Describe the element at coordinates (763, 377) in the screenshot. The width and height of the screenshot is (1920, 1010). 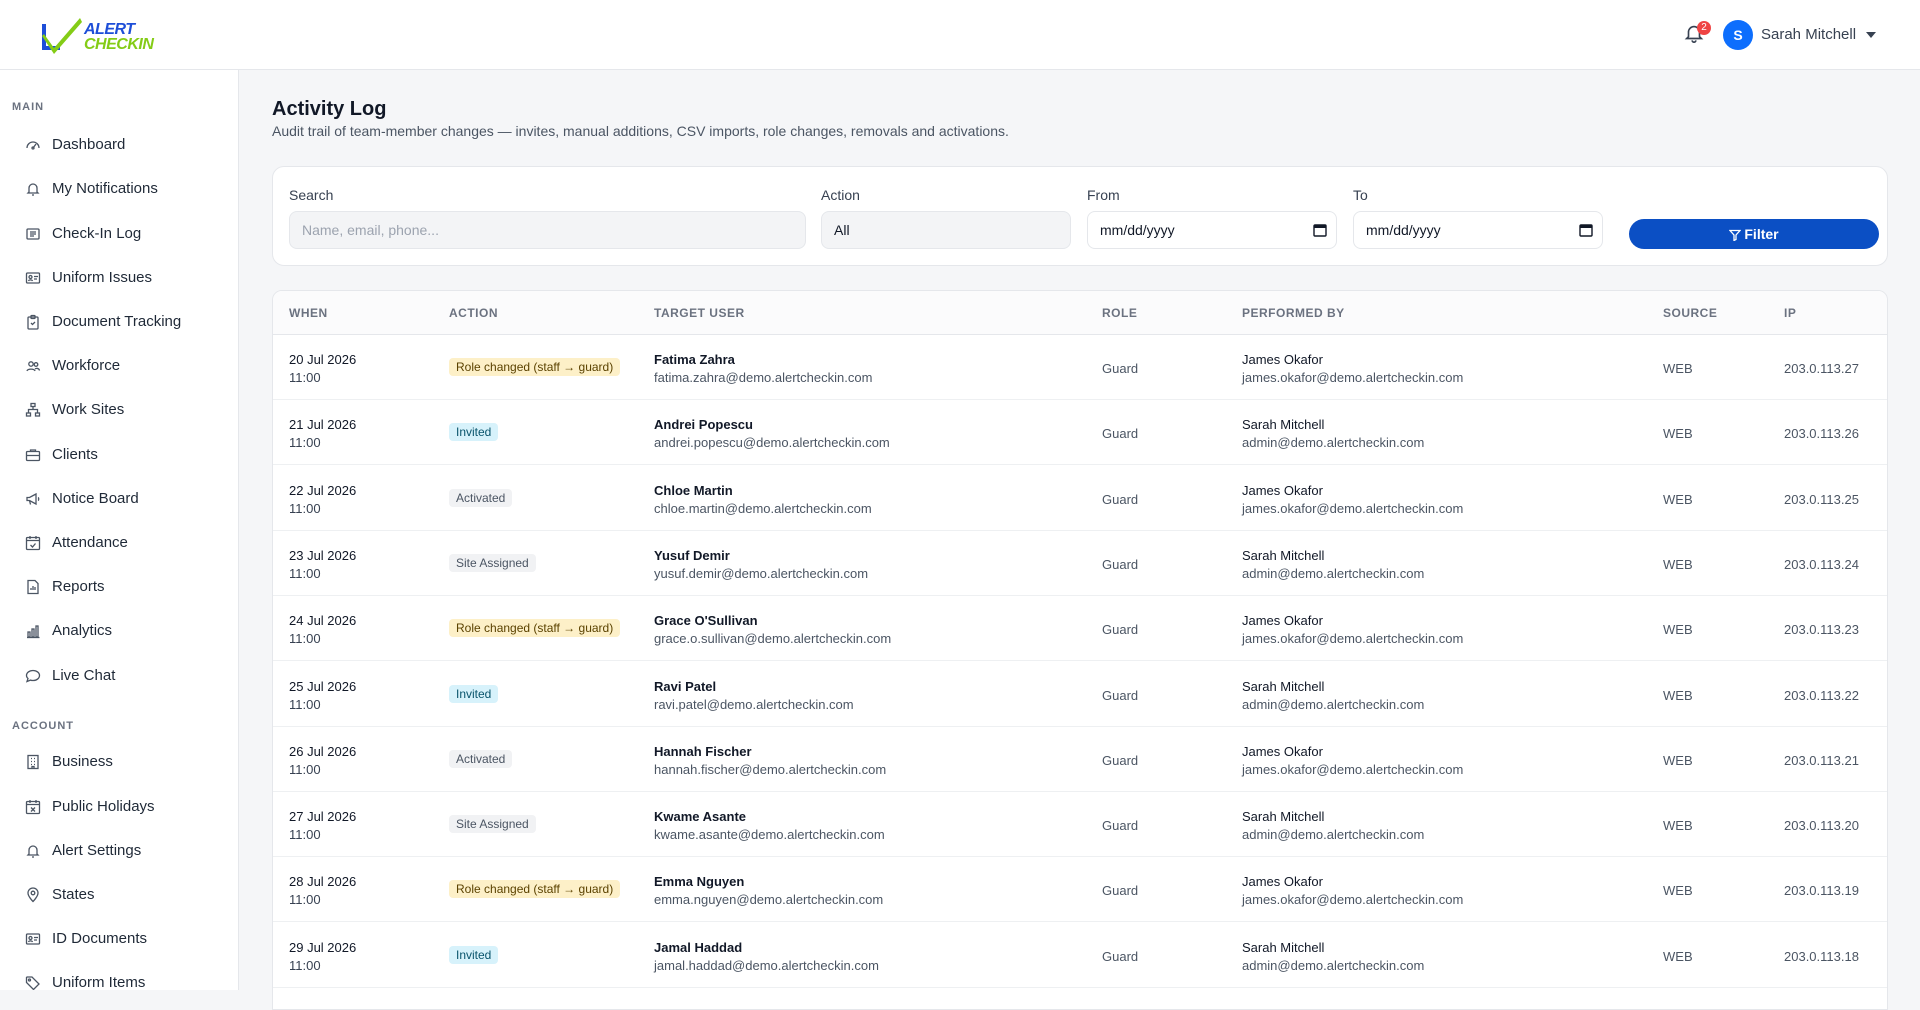
I see `target-user-email: fatima.zahra@demo.alertcheckin.com` at that location.